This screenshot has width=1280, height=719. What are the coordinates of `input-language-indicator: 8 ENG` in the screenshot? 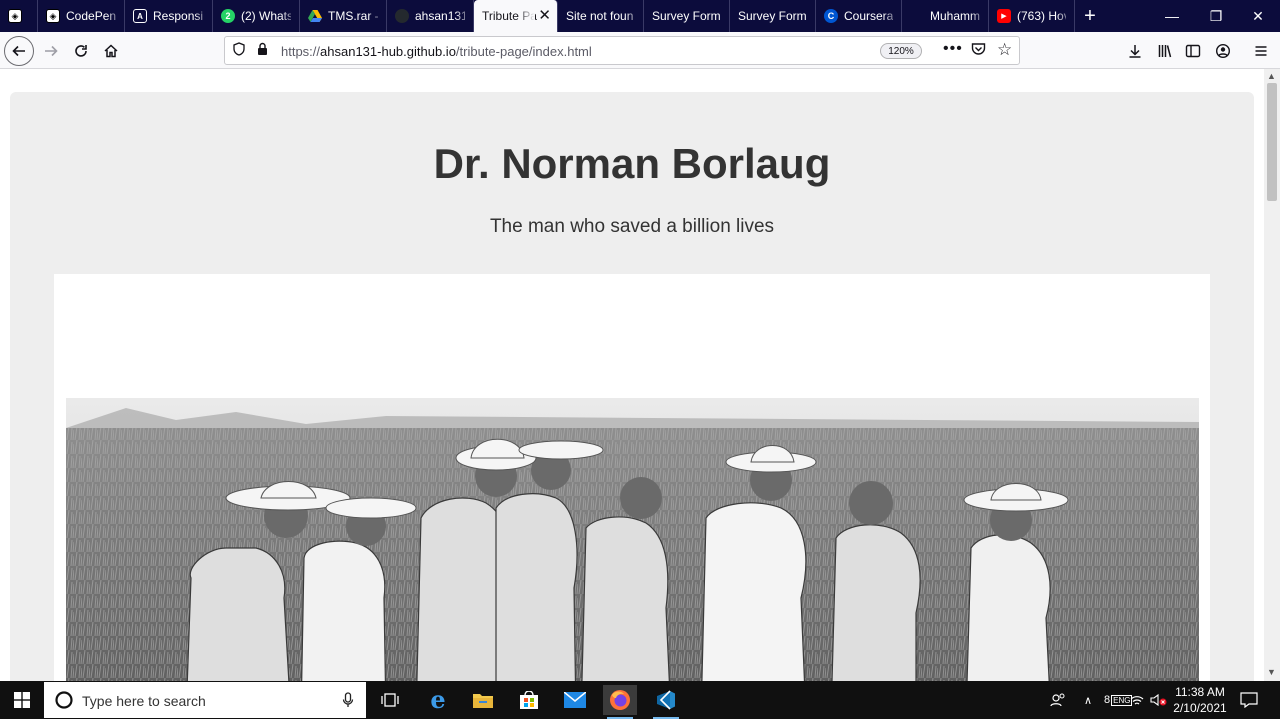 It's located at (1118, 700).